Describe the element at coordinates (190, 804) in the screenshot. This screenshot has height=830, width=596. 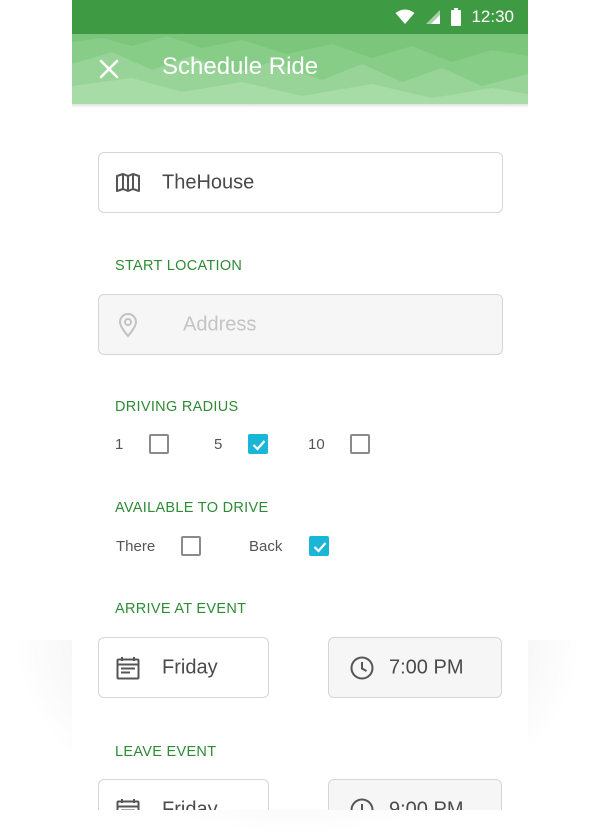
I see `leave-day-value: Friday` at that location.